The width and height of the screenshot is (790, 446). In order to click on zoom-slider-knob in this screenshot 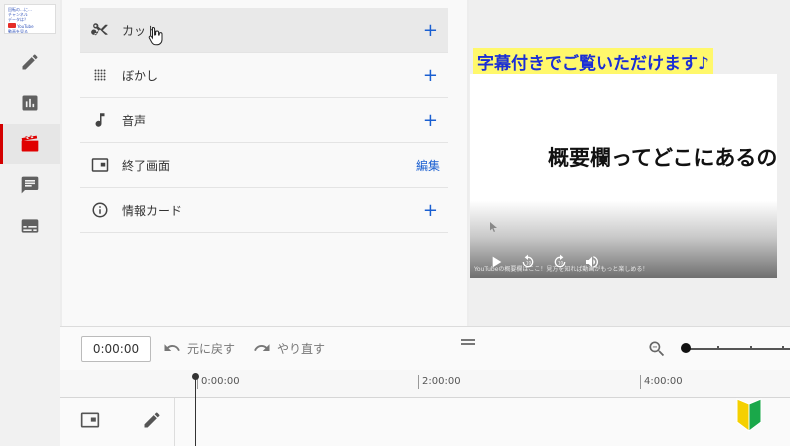, I will do `click(686, 348)`.